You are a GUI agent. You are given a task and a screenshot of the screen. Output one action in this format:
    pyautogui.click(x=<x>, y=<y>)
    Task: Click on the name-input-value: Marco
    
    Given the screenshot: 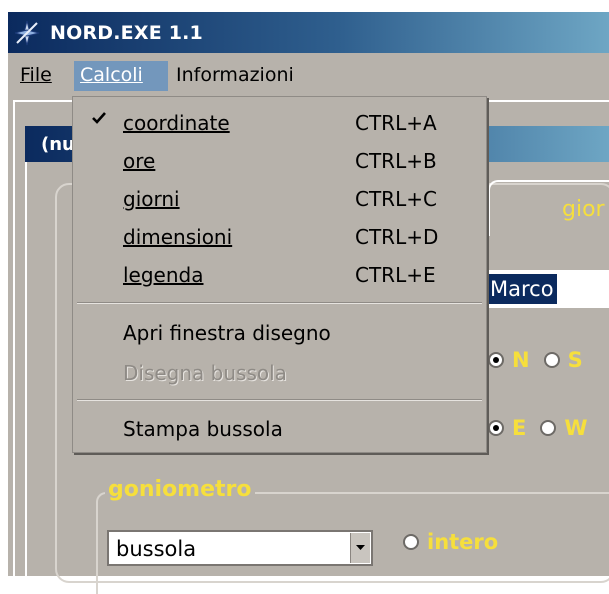 What is the action you would take?
    pyautogui.click(x=522, y=289)
    